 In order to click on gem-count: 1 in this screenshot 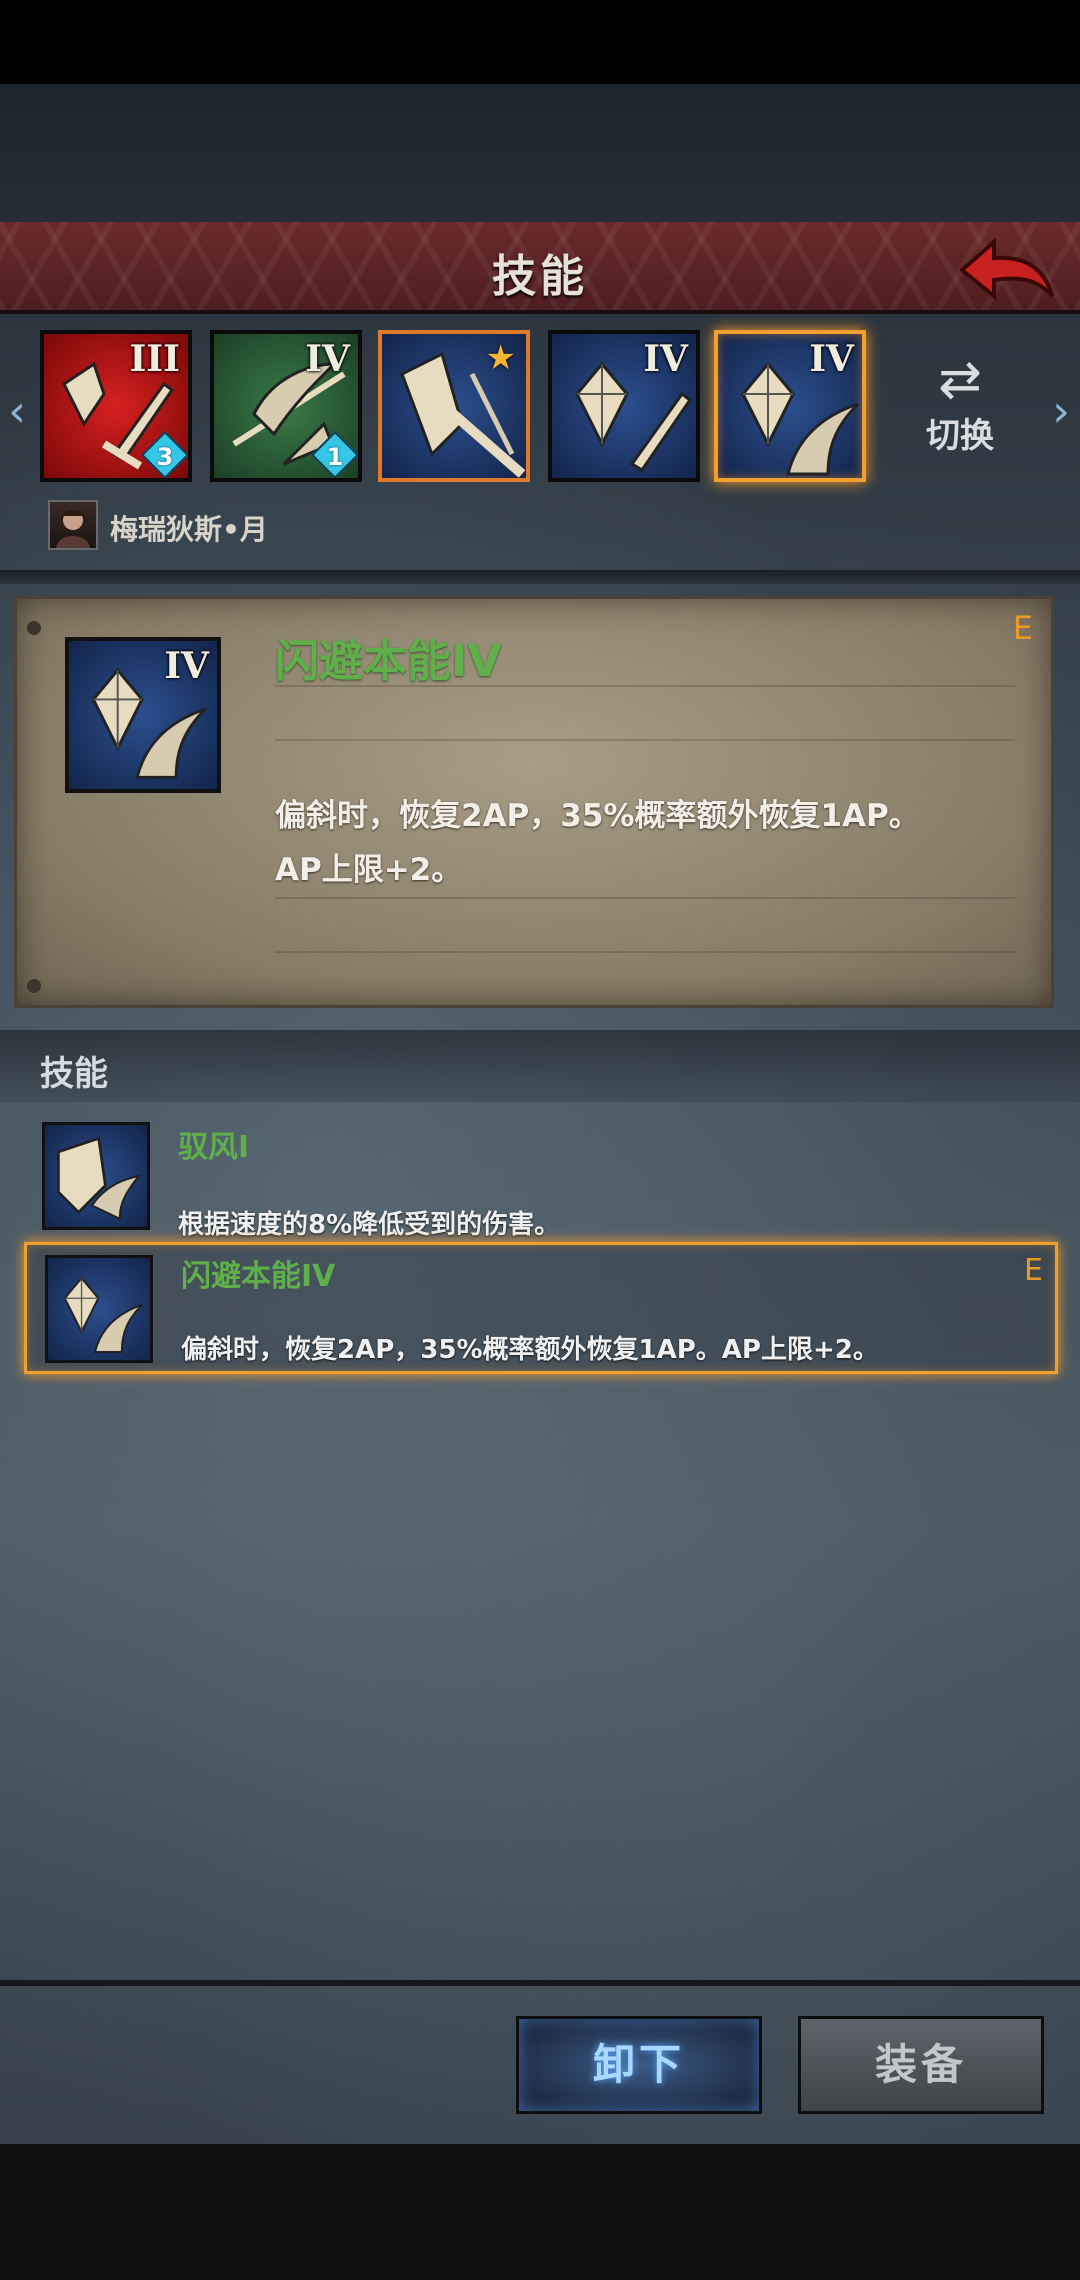, I will do `click(335, 457)`.